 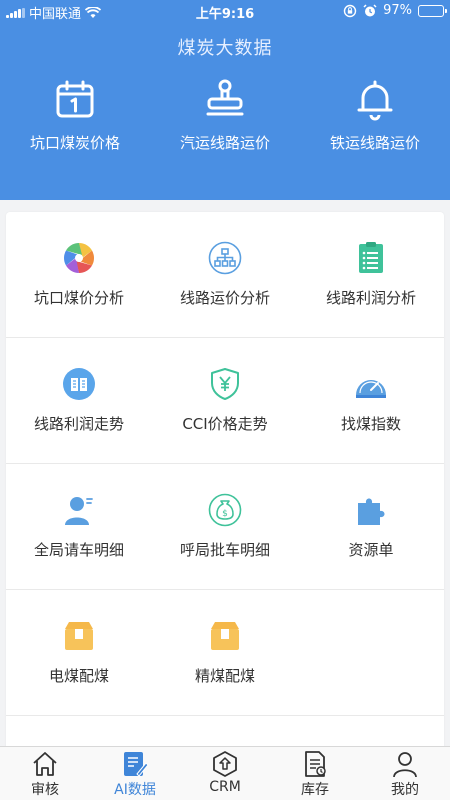 I want to click on grid-item-hohhot-approval: $ 呼局批车明细, so click(x=225, y=526).